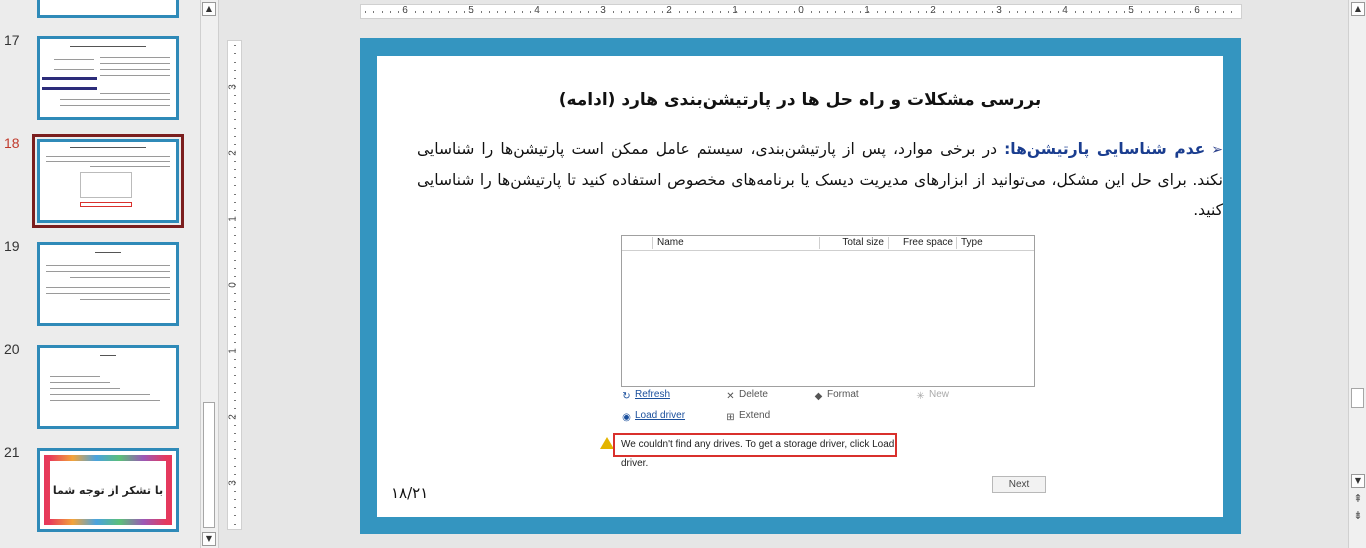  I want to click on thumbnail-scrollbar: ▲ ▼, so click(209, 274).